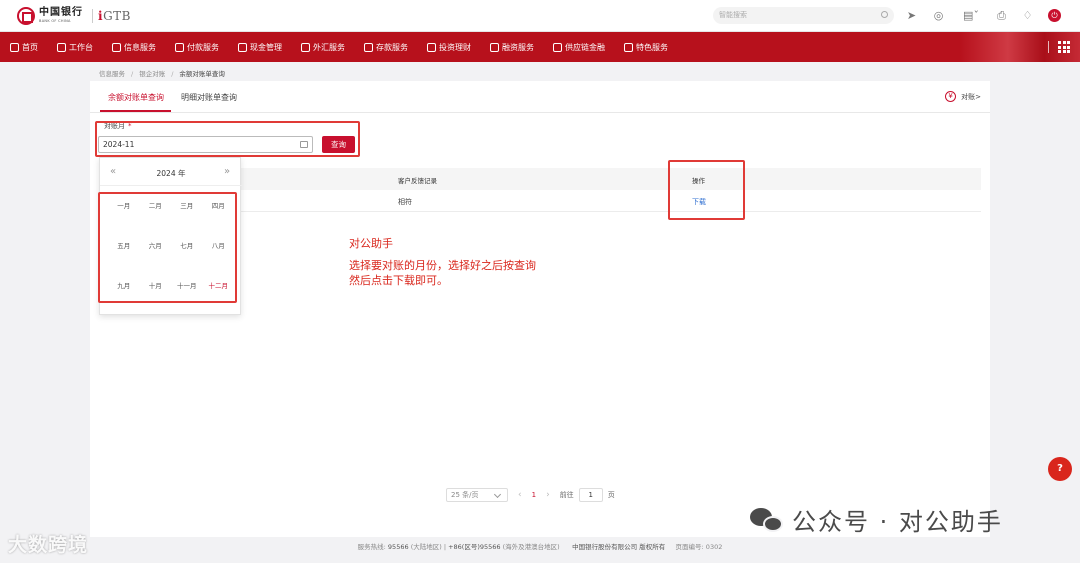  Describe the element at coordinates (876, 519) in the screenshot. I see `watermark-right: 公众号 · 对公助手` at that location.